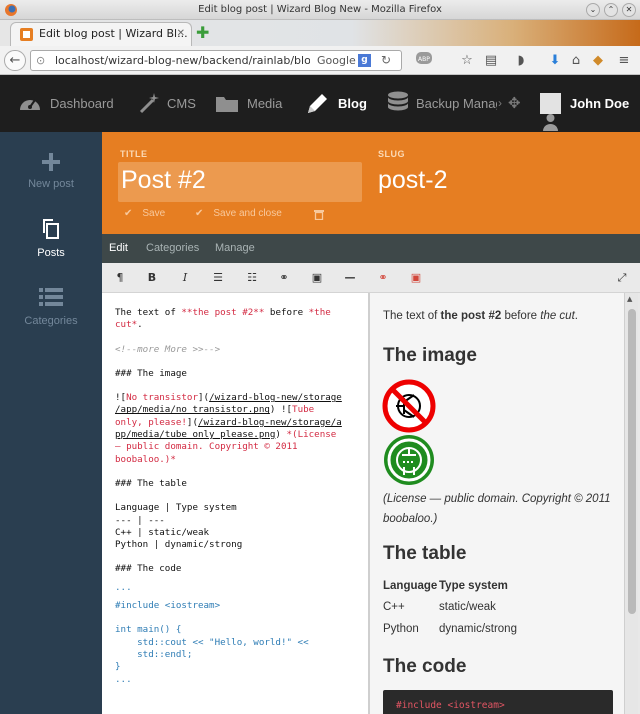 The image size is (640, 714). I want to click on close-tab-icon: ✕, so click(181, 34).